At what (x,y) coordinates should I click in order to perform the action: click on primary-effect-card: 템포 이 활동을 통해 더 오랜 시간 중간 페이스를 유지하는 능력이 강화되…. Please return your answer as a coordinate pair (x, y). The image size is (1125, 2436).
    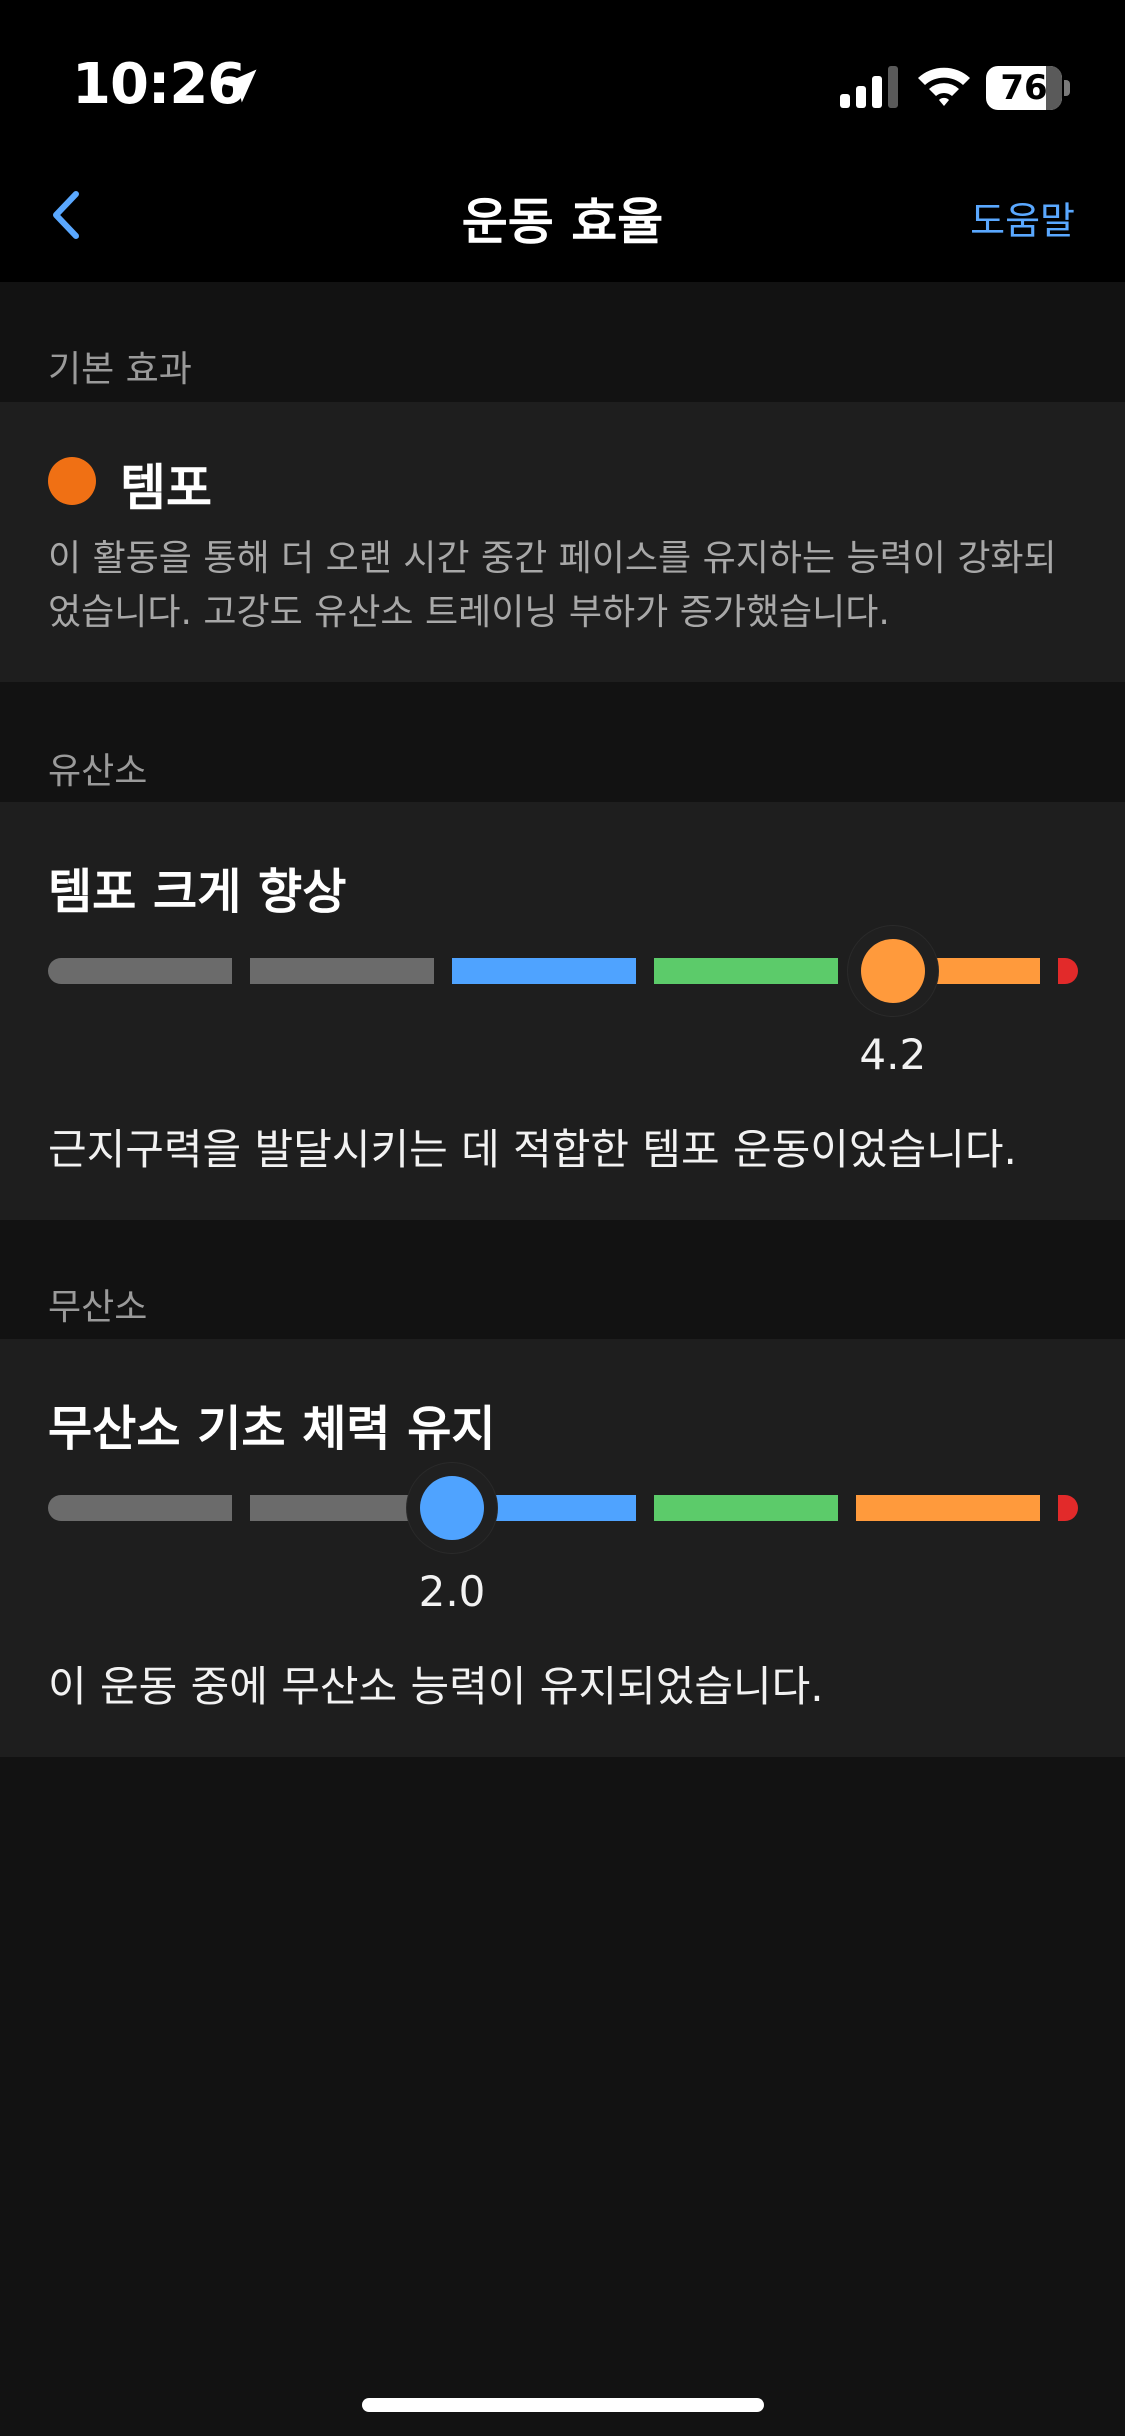
    Looking at the image, I should click on (562, 542).